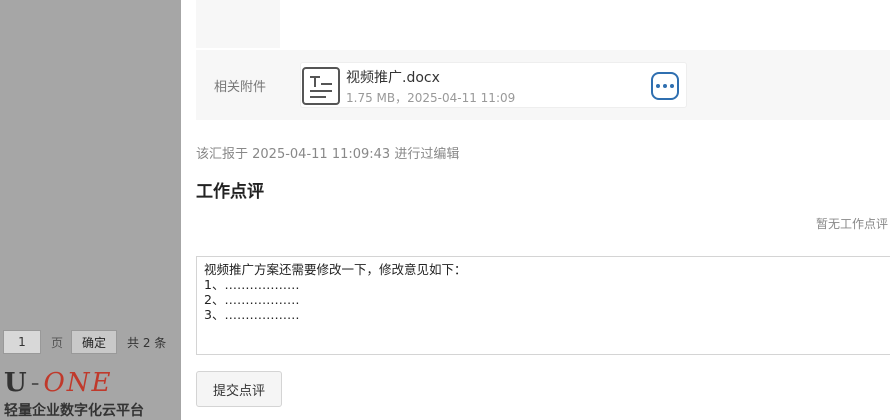  I want to click on brand-logo: U - ONE 轻量企业数字化云平台, so click(74, 395).